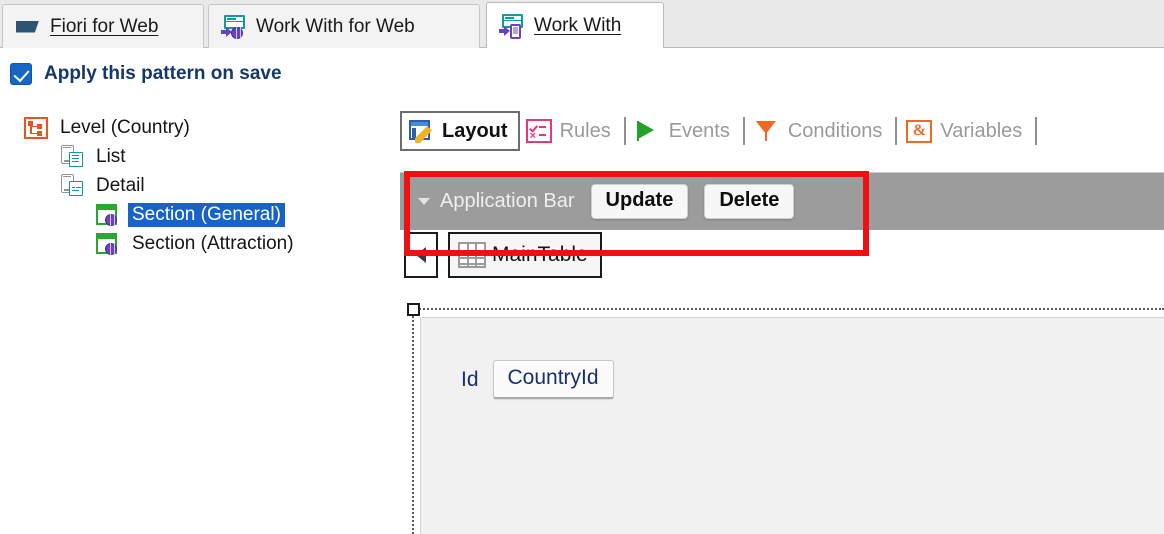 The height and width of the screenshot is (534, 1164). I want to click on tab-variables: & Variables, so click(966, 131).